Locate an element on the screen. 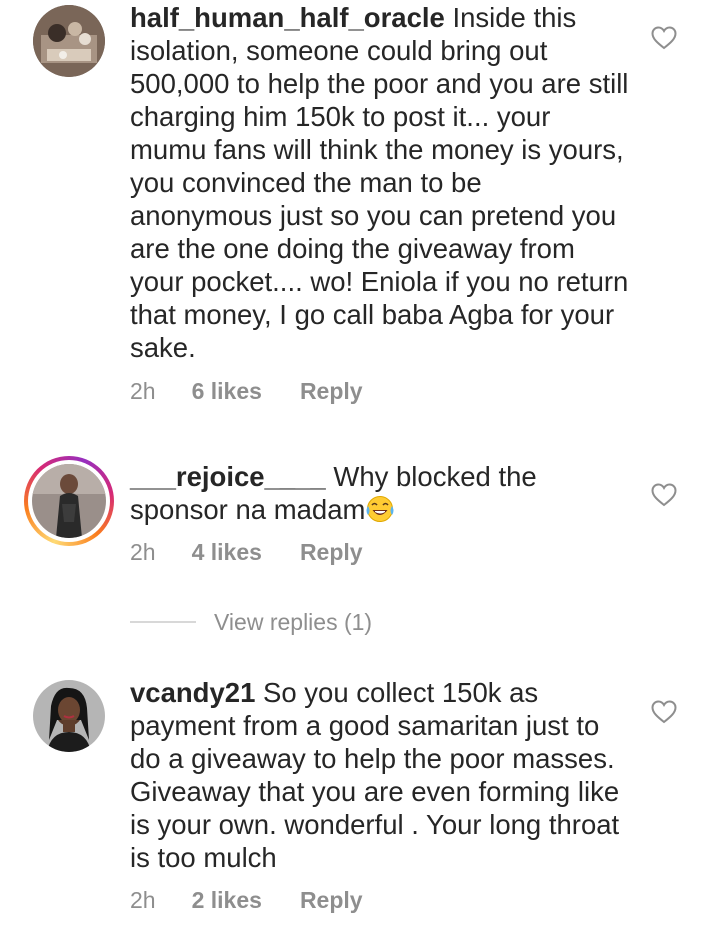  comment-likes: 4 likes is located at coordinates (227, 552).